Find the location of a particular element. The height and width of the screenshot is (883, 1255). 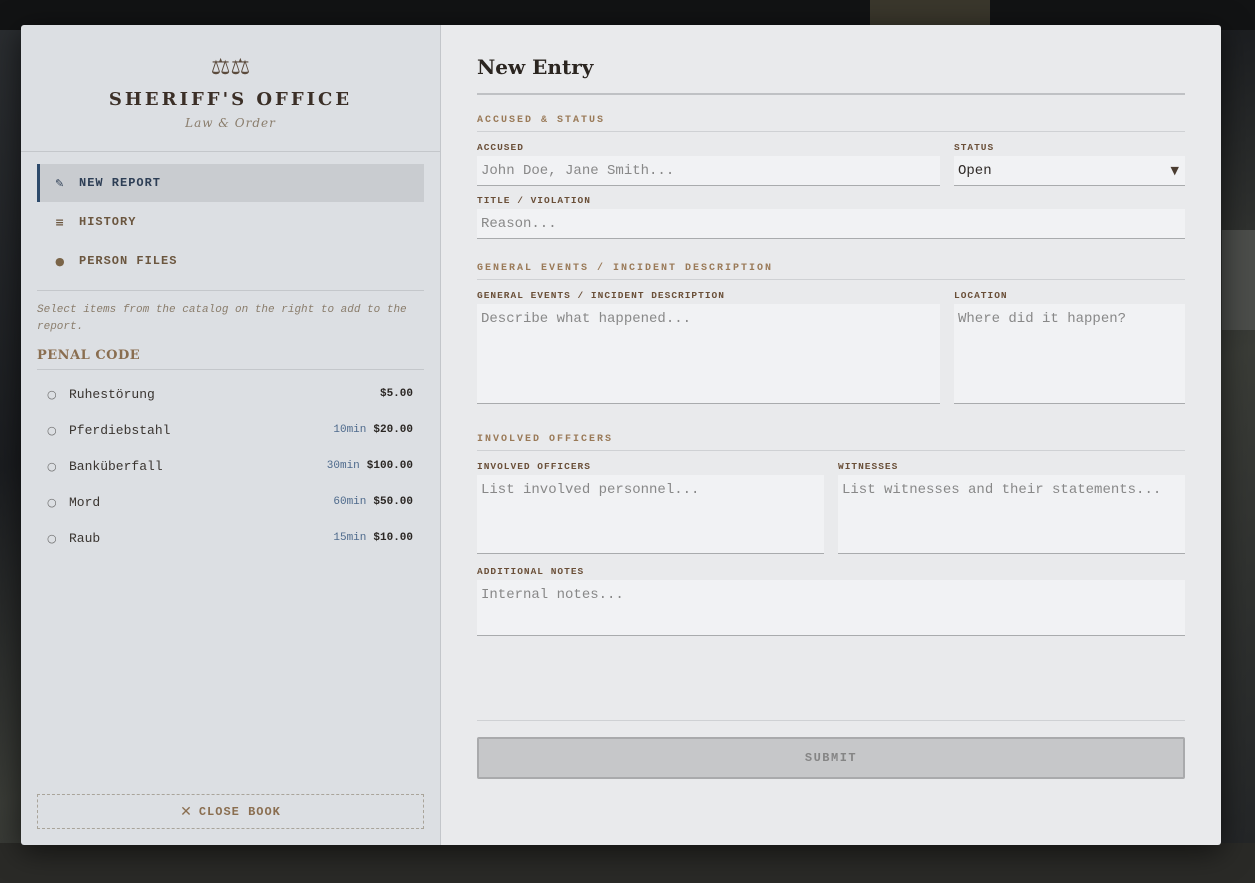

brand-header: ⚖⚖ SHERIFF'S OFFICE Law & Order is located at coordinates (230, 88).